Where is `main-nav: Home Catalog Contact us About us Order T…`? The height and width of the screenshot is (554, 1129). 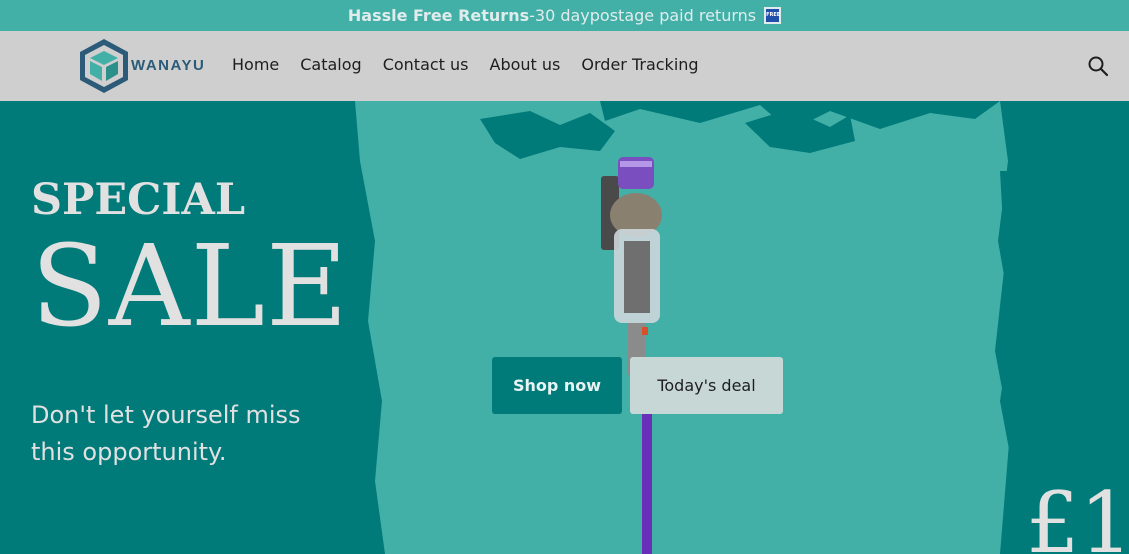
main-nav: Home Catalog Contact us About us Order T… is located at coordinates (465, 64).